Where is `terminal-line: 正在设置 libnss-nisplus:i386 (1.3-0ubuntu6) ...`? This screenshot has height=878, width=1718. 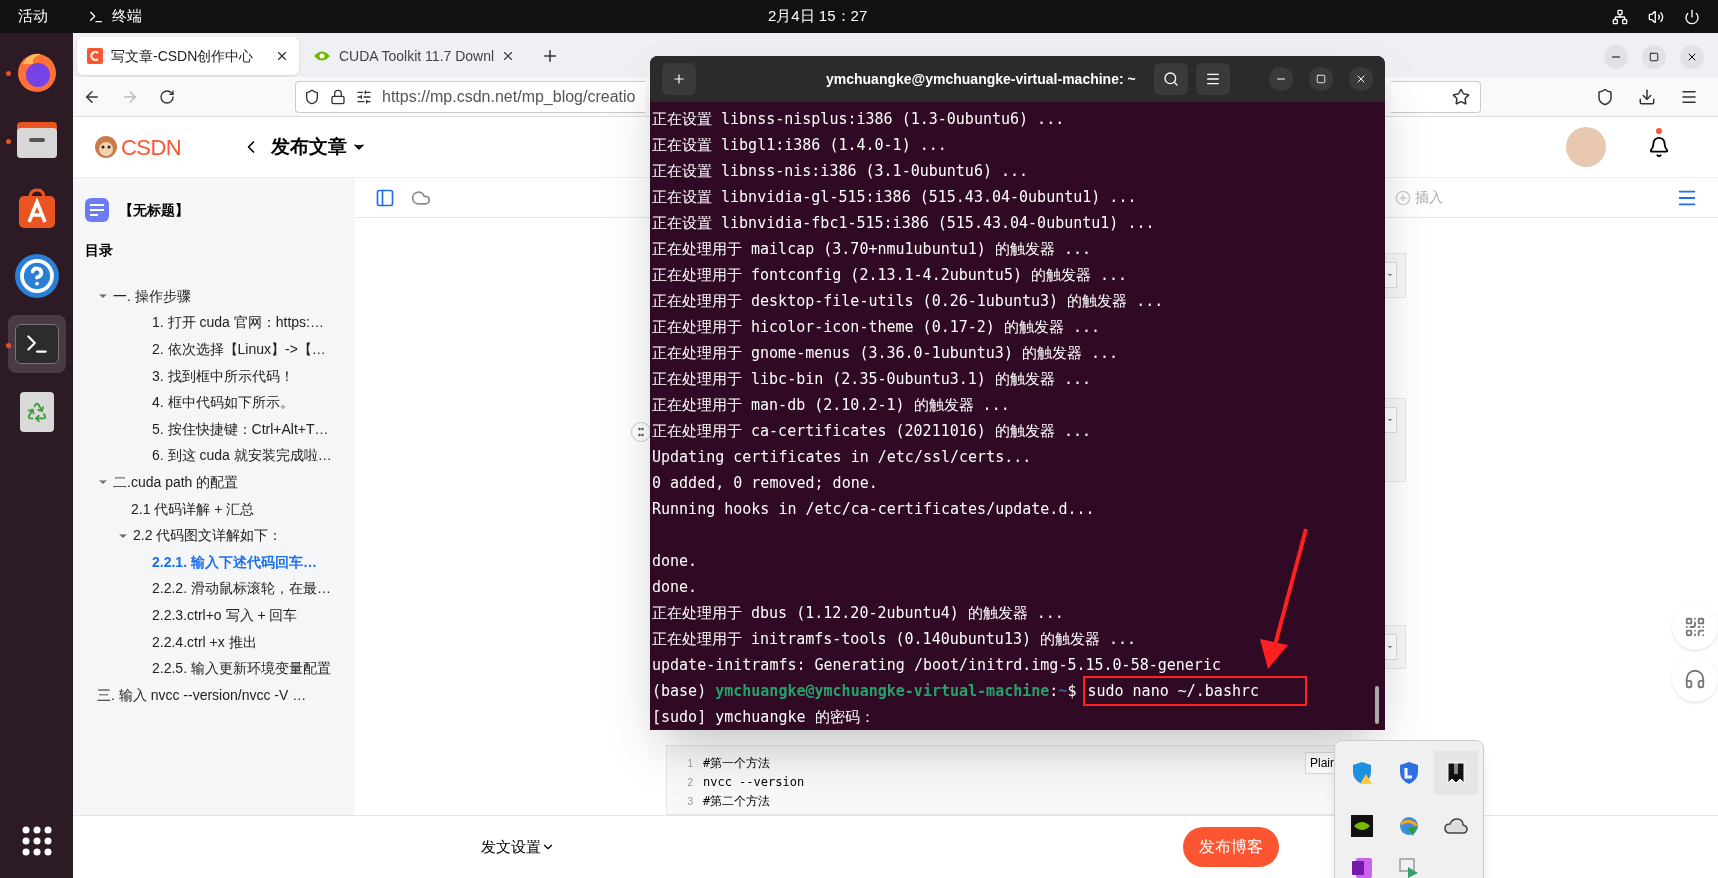 terminal-line: 正在设置 libnss-nisplus:i386 (1.3-0ubuntu6) ... is located at coordinates (858, 119).